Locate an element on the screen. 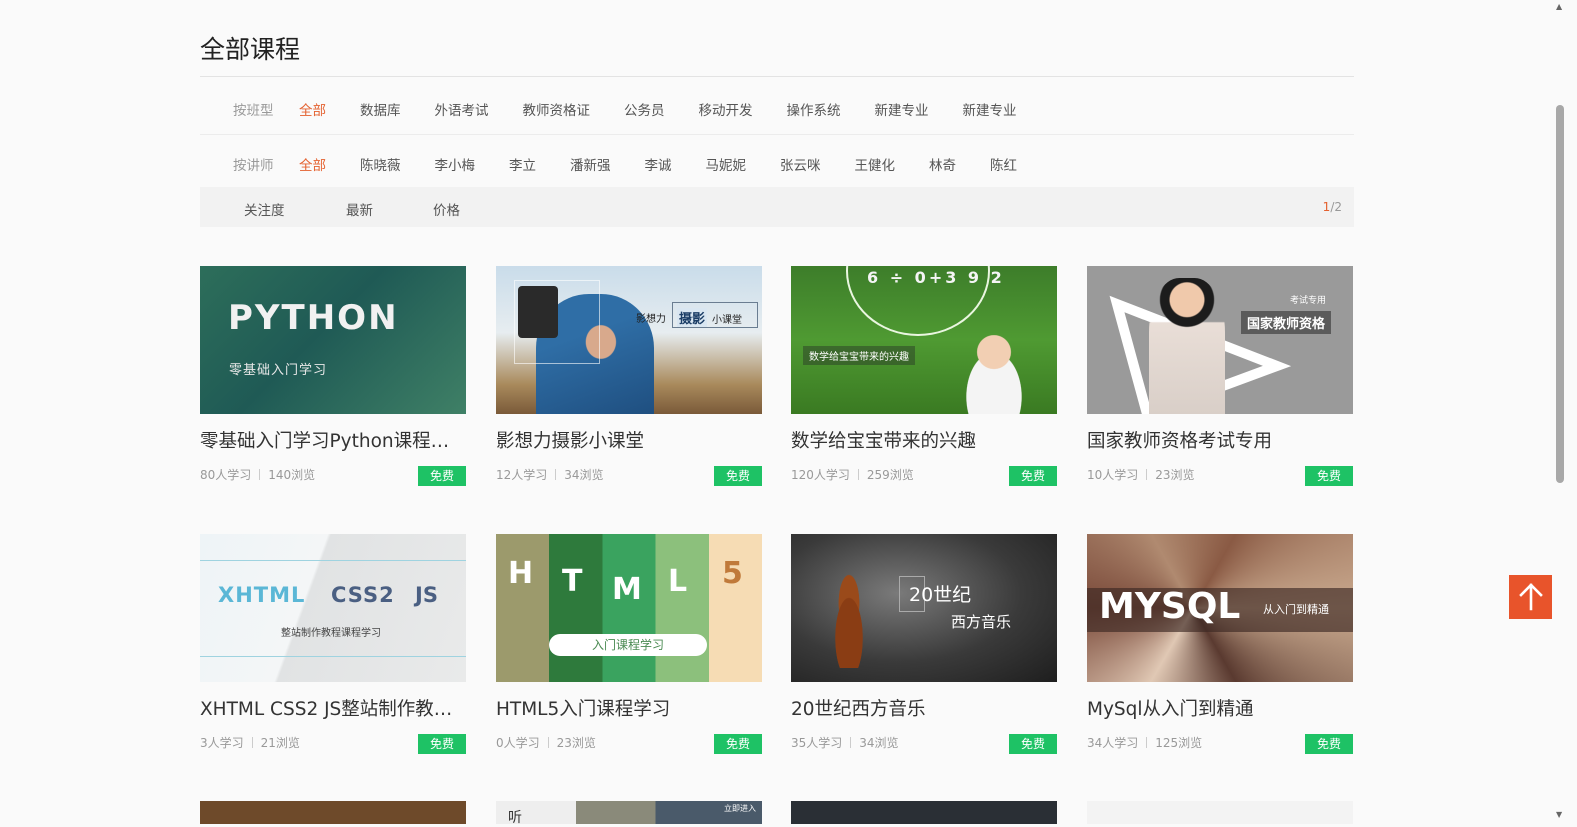 The width and height of the screenshot is (1577, 827). thumb-letter-5: 5 is located at coordinates (732, 573).